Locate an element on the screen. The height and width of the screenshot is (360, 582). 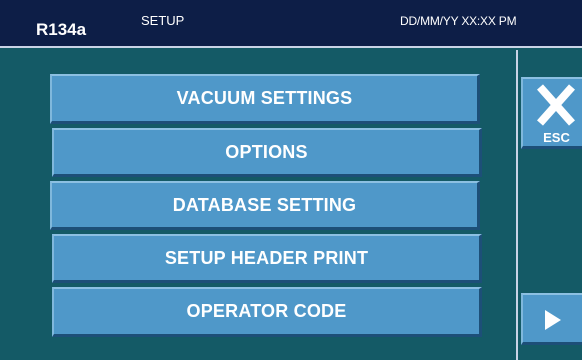
next-page-button is located at coordinates (551, 319).